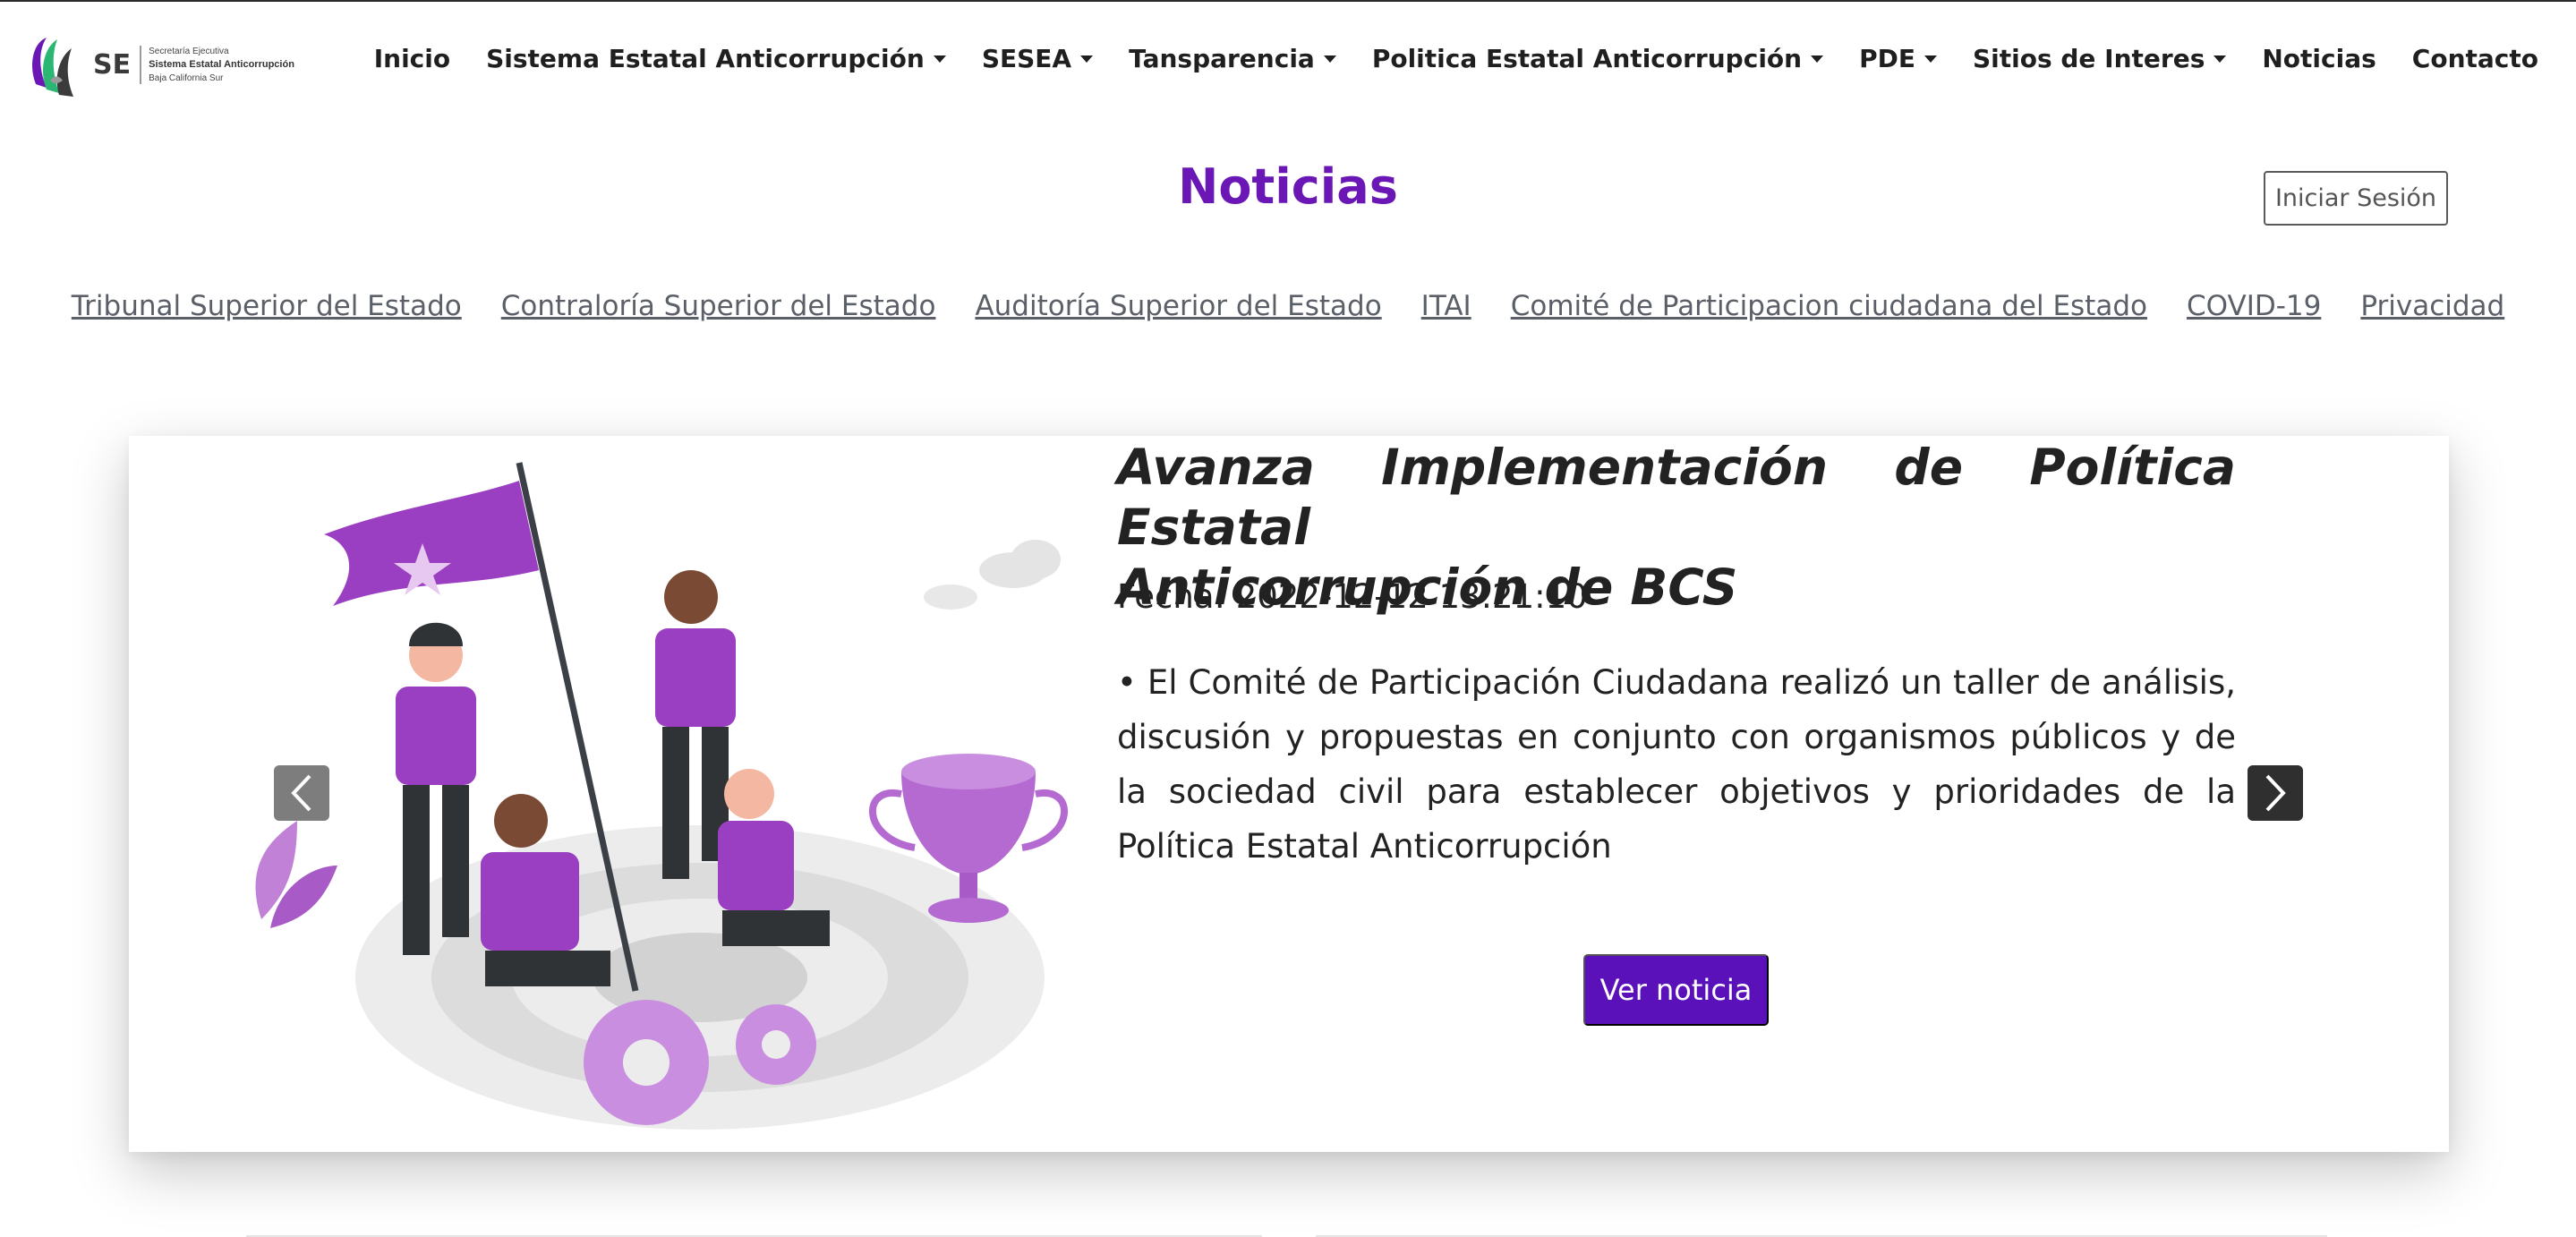  Describe the element at coordinates (1446, 306) in the screenshot. I see `link-itai: ITAI` at that location.